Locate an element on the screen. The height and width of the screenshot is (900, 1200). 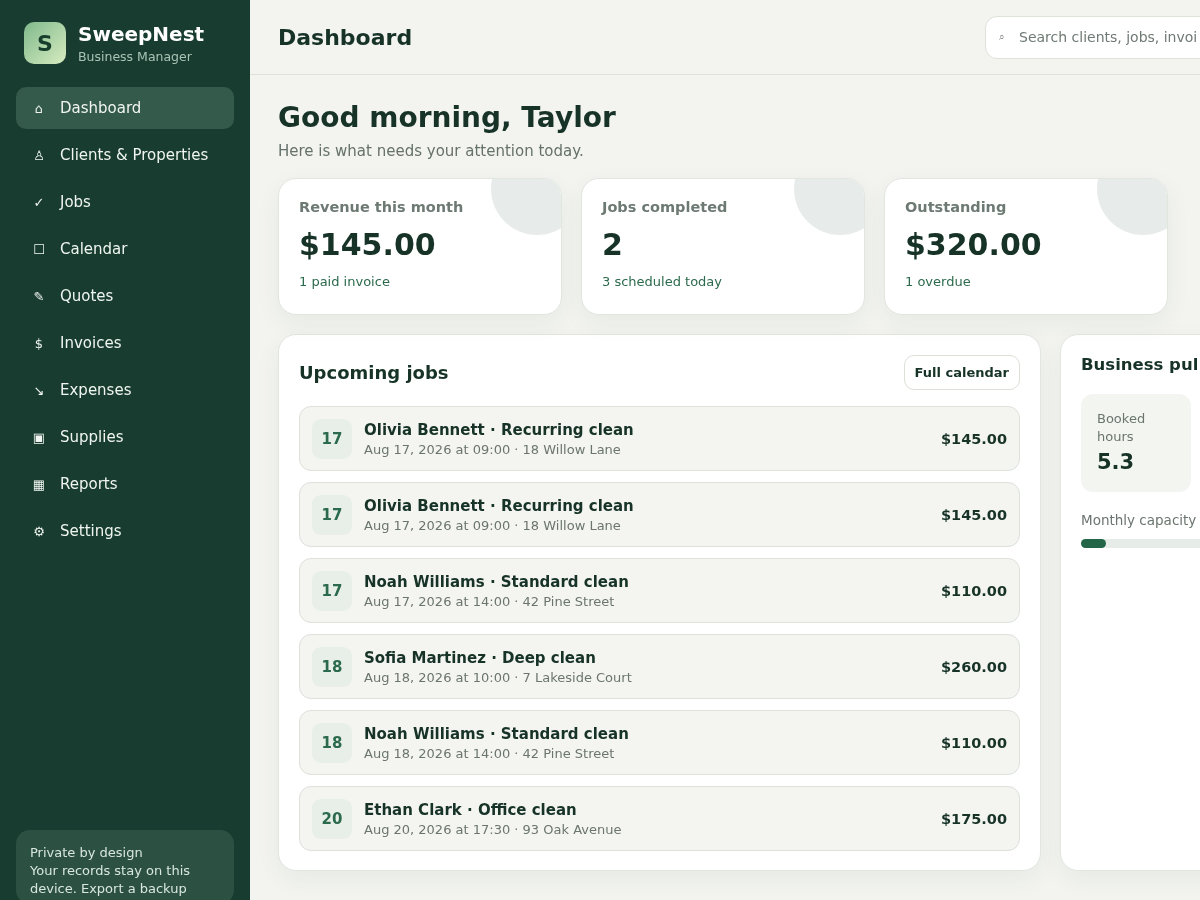
stat-label: Jobs completed is located at coordinates (665, 207).